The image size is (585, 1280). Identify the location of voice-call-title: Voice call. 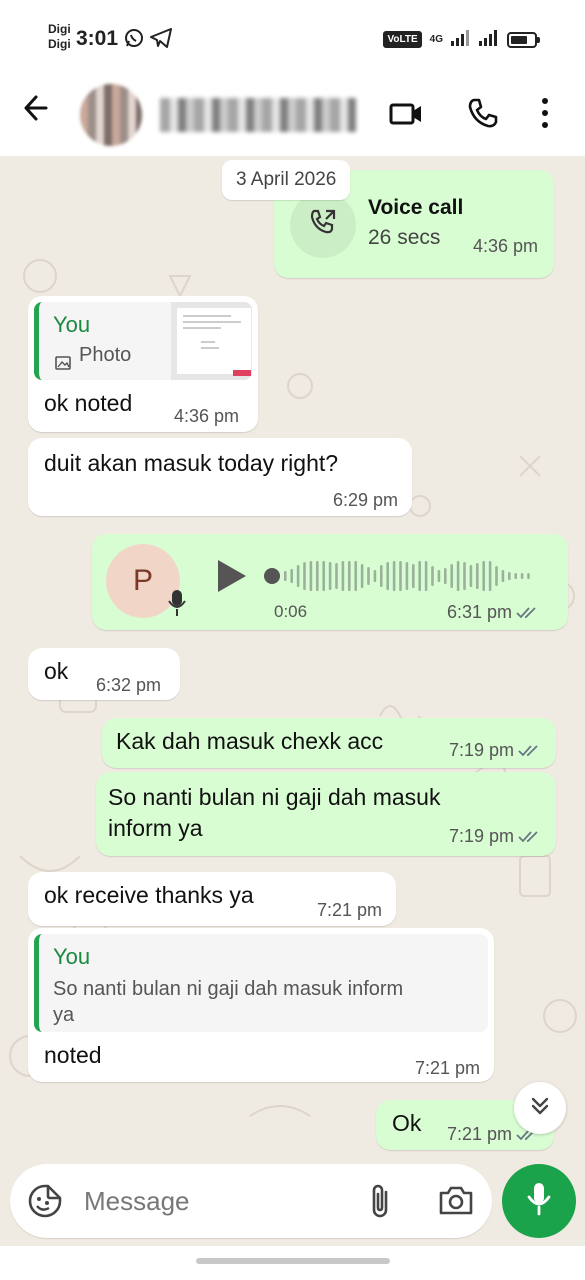
(416, 207).